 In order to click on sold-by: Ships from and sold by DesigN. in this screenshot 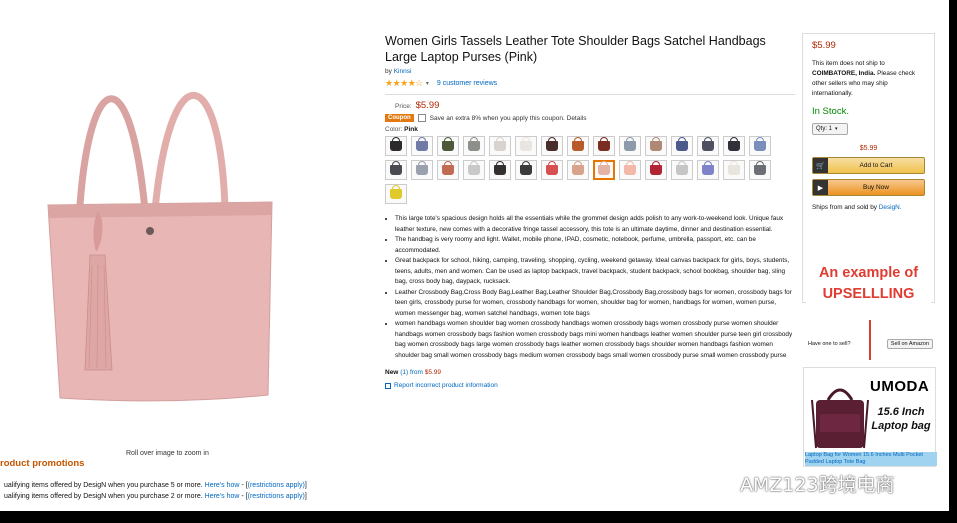, I will do `click(868, 207)`.